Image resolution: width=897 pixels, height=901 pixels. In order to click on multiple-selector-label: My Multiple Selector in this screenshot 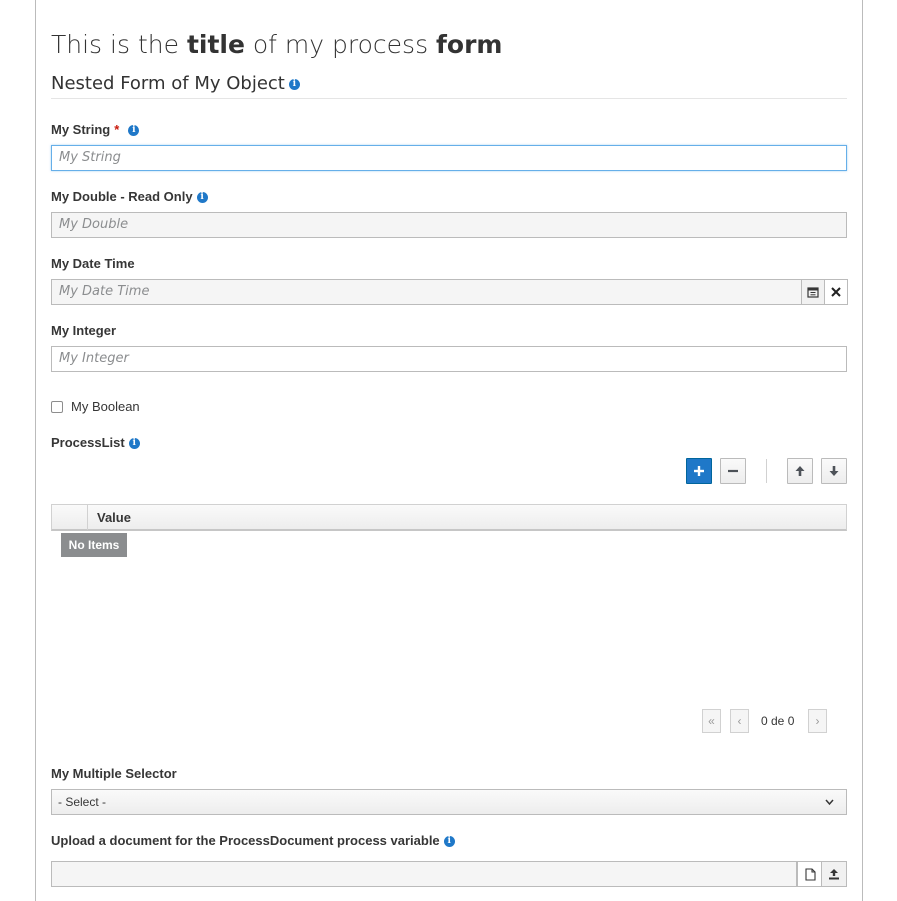, I will do `click(114, 773)`.